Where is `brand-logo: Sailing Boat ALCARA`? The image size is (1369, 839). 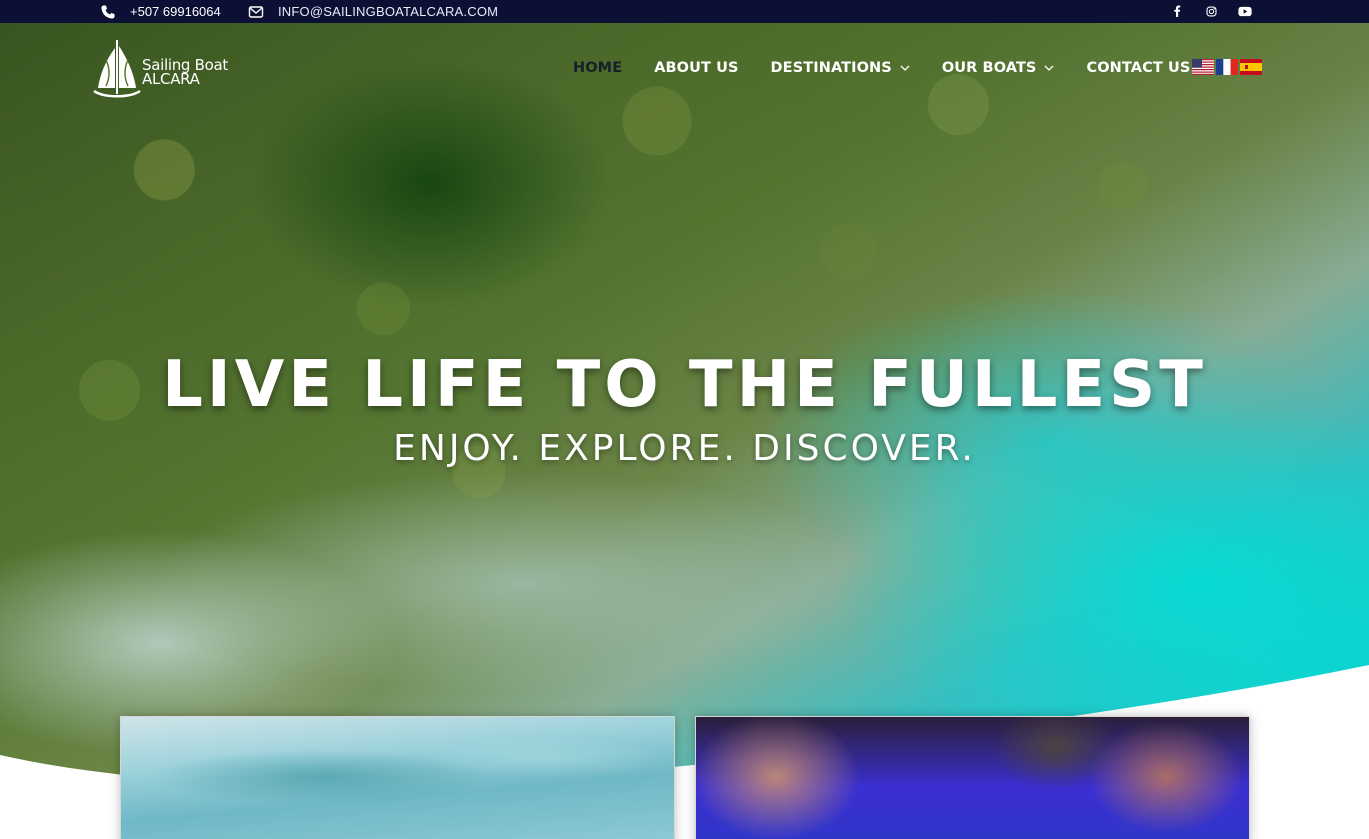 brand-logo: Sailing Boat ALCARA is located at coordinates (167, 69).